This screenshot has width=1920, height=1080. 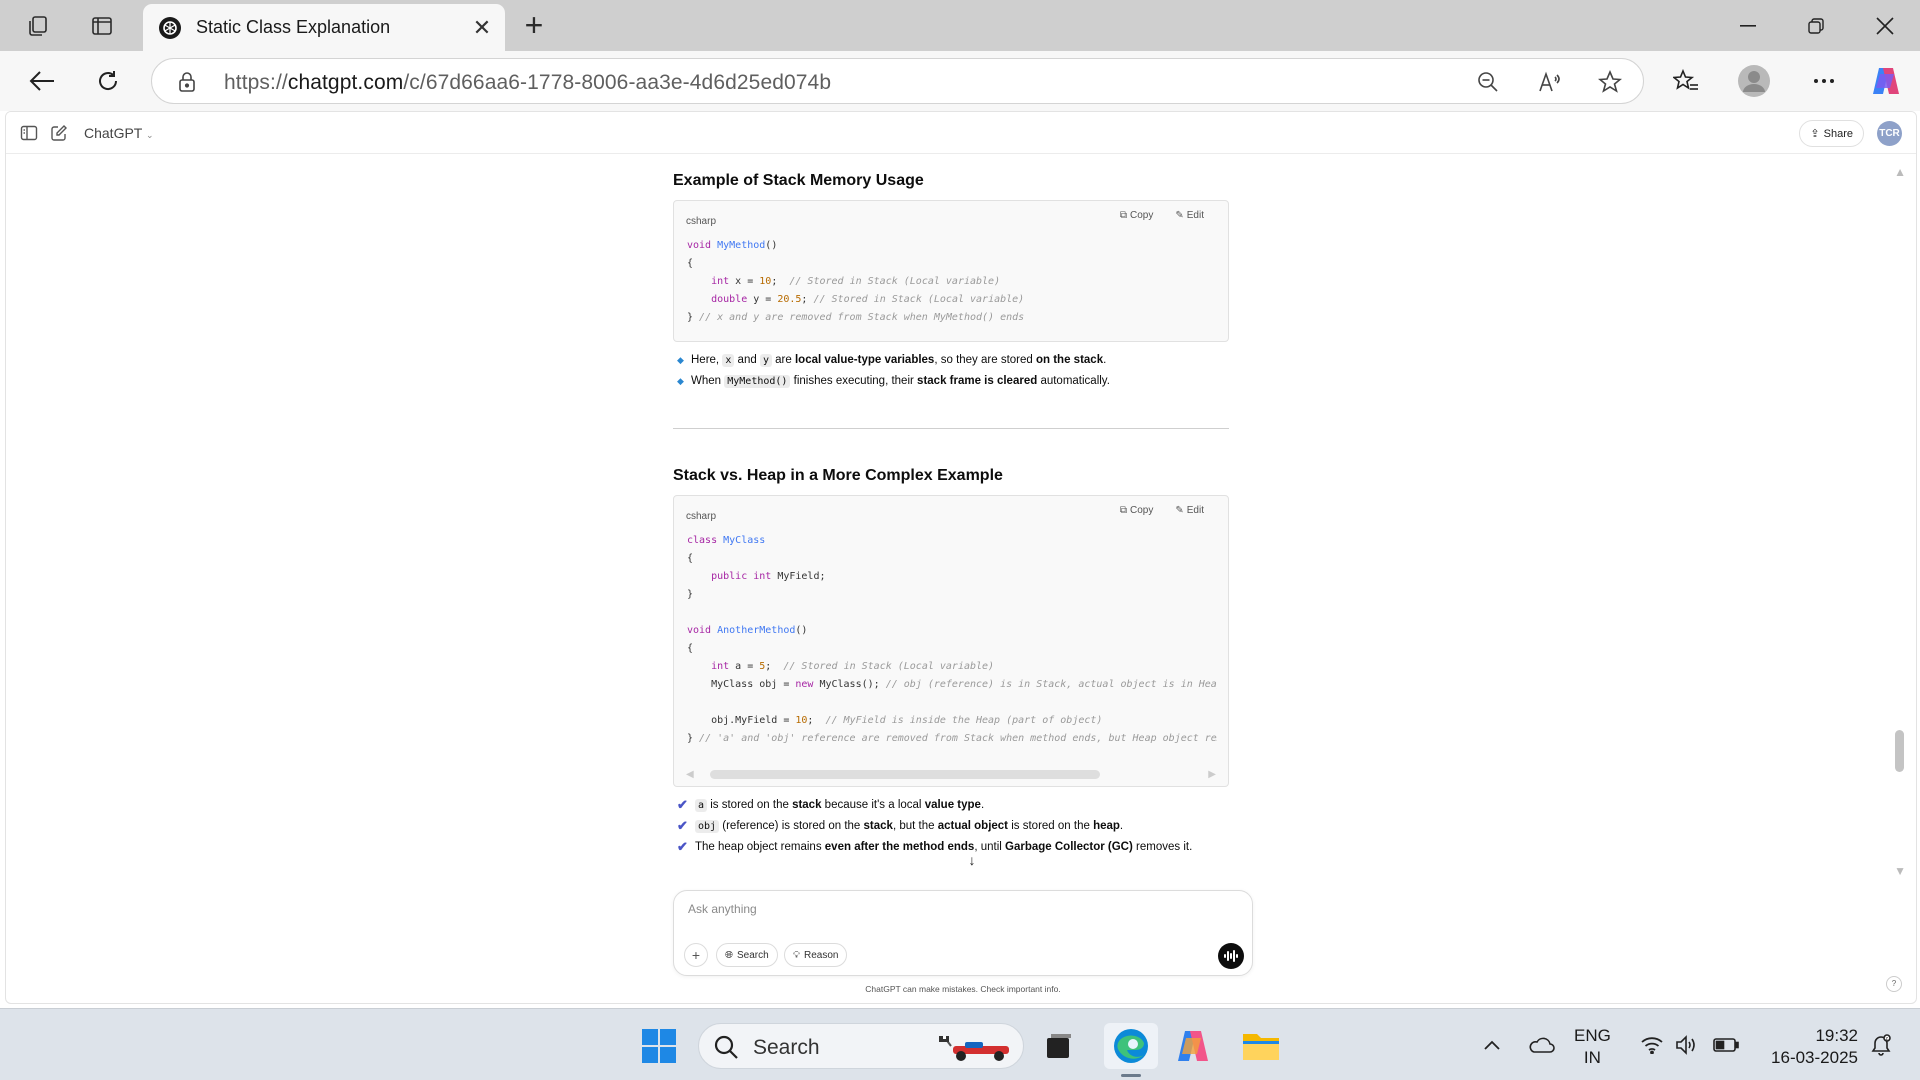 I want to click on scroll-down-arrow-icon: ↓, so click(x=972, y=860).